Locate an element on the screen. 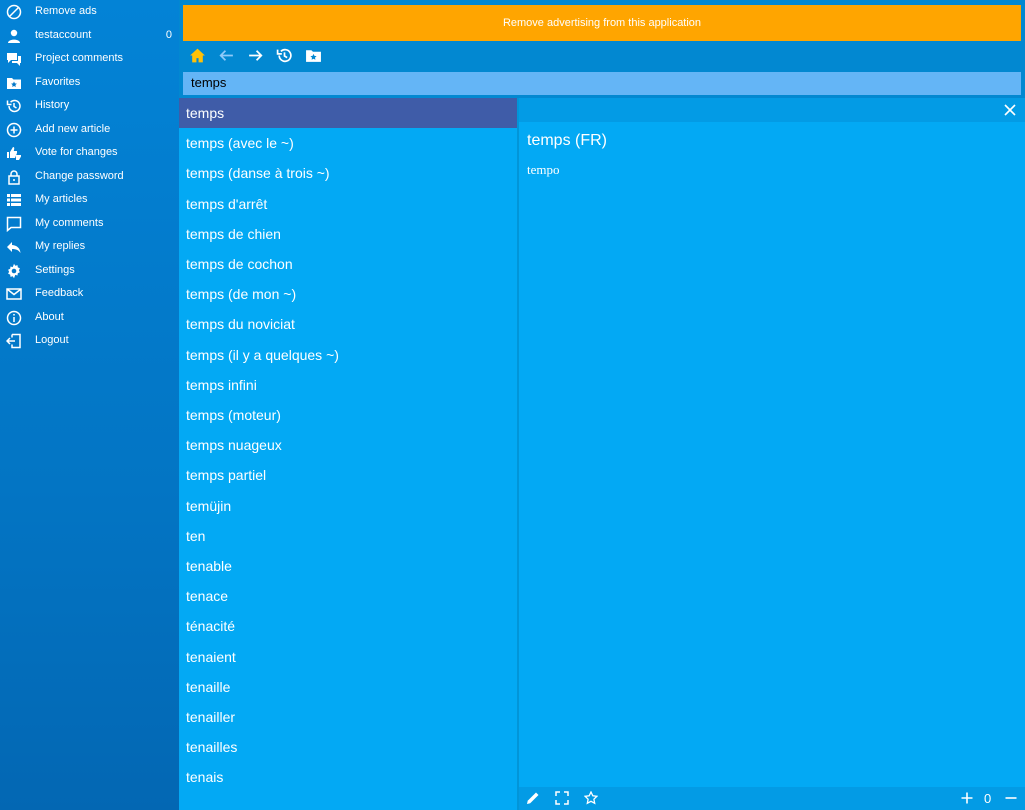  word-list-item: temps (il y a quelques ~) is located at coordinates (348, 355).